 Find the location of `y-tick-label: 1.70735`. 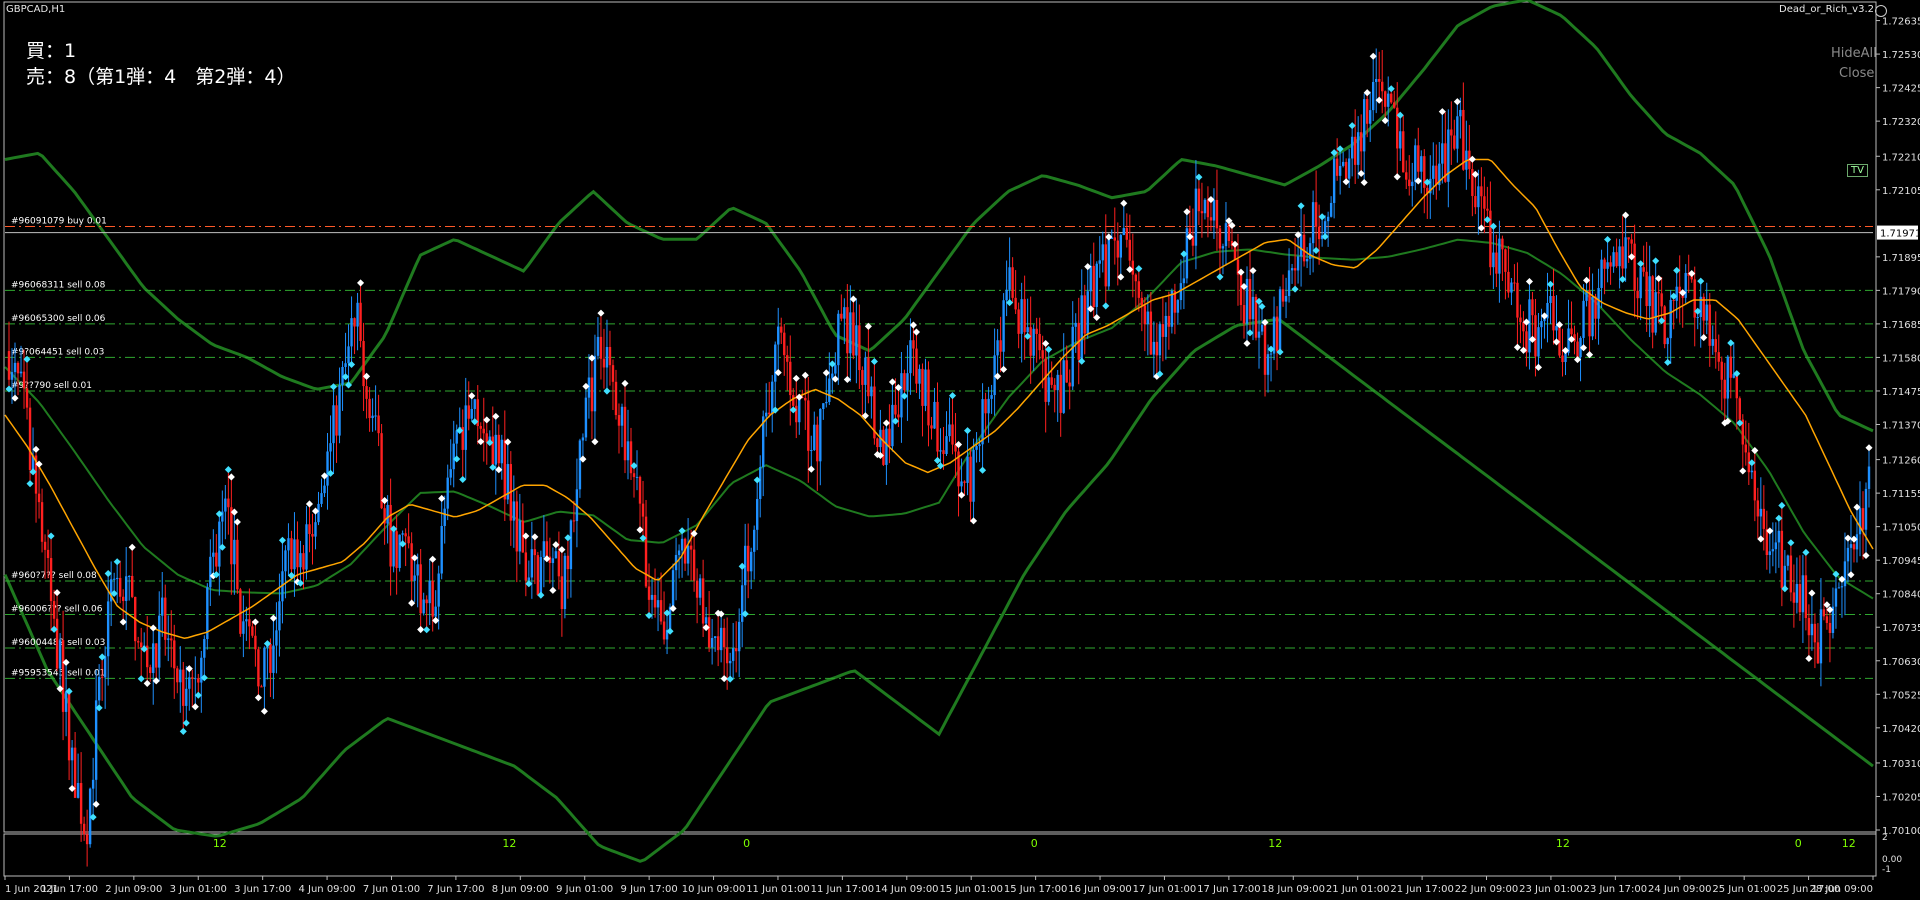

y-tick-label: 1.70735 is located at coordinates (1901, 628).